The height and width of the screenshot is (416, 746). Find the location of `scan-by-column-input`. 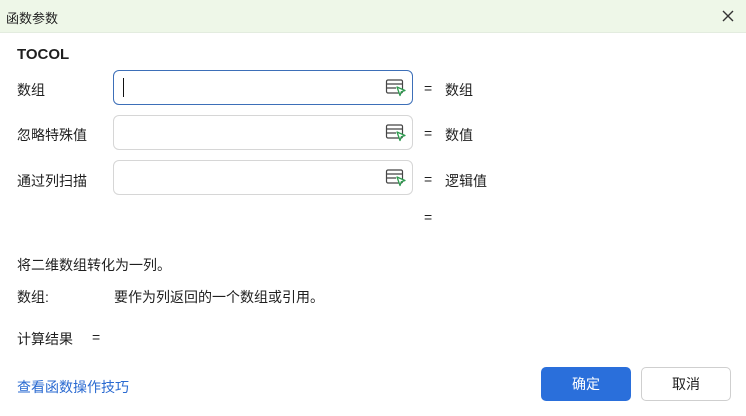

scan-by-column-input is located at coordinates (253, 177).